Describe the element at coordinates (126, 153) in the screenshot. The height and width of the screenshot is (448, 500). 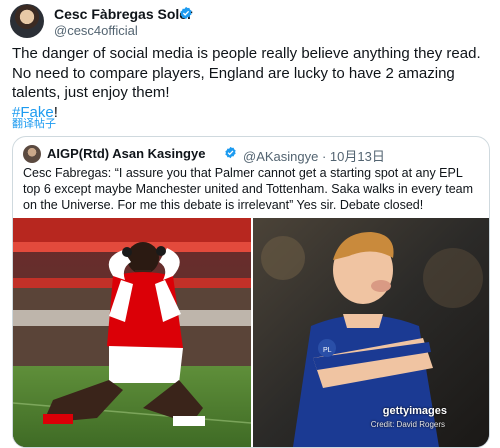
I see `quoted-author-name: AIGP(Rtd) Asan Kasingye` at that location.